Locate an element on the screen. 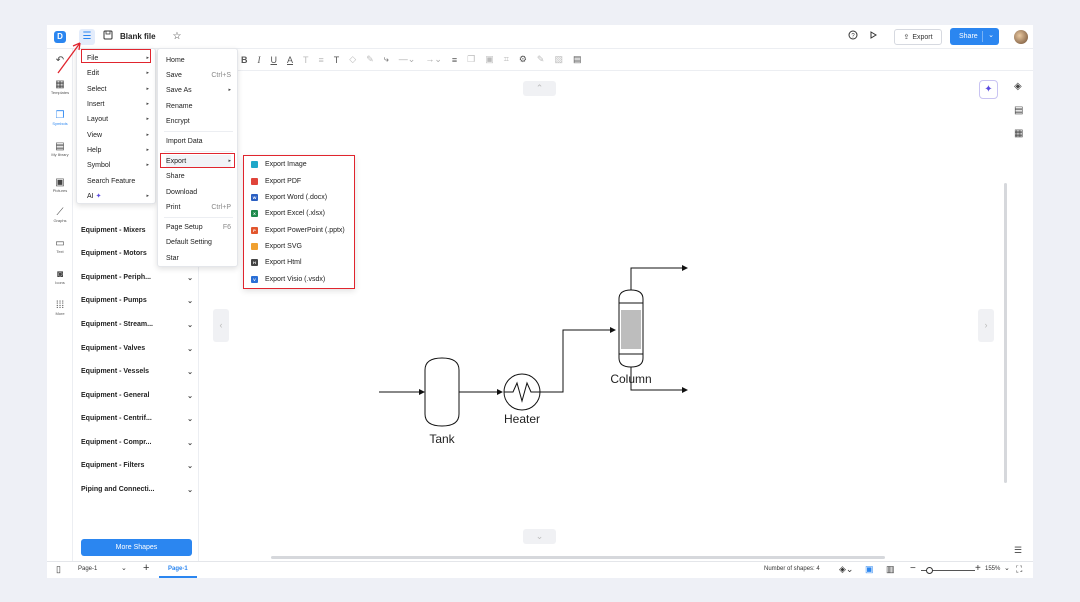 This screenshot has width=1080, height=602. play-icon is located at coordinates (873, 37).